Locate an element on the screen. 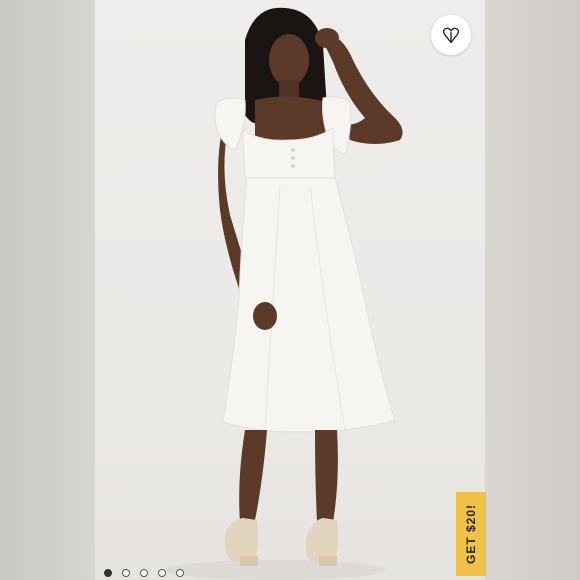 The height and width of the screenshot is (580, 580). promo-label: GET $20! is located at coordinates (471, 534).